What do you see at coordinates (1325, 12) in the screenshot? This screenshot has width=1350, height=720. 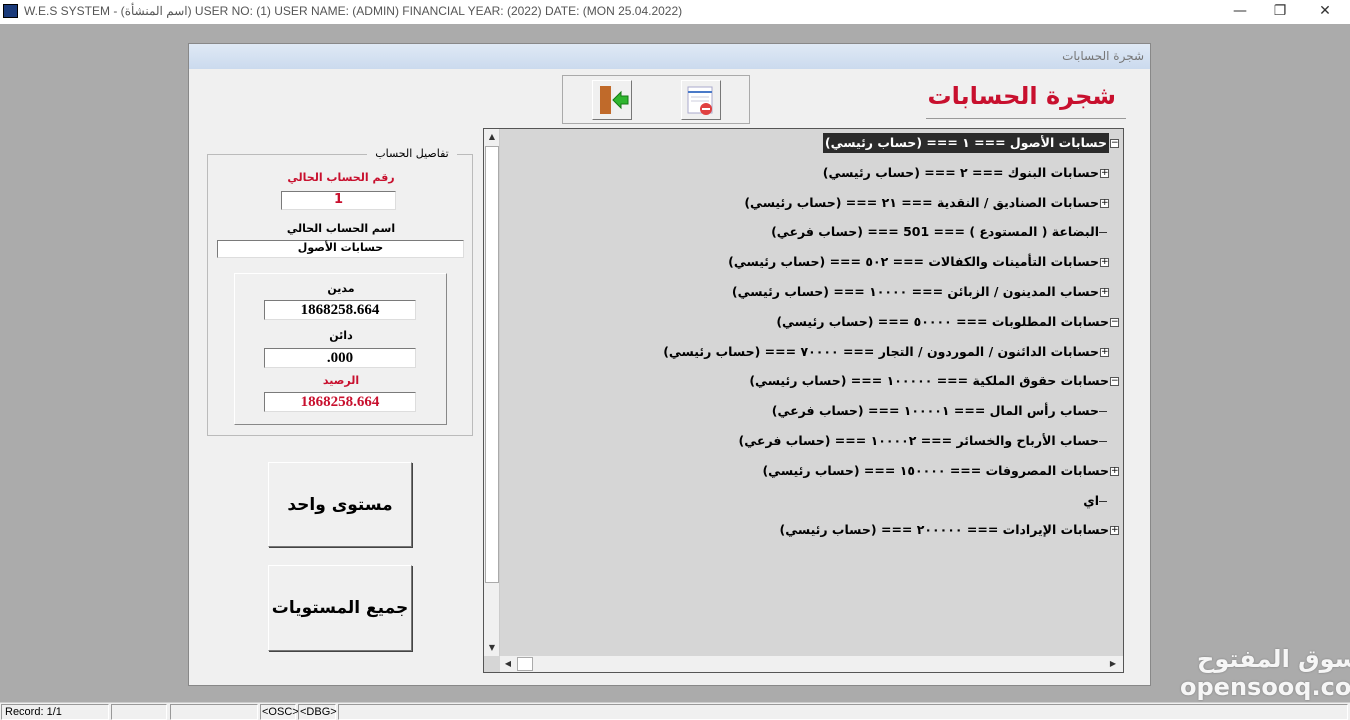 I see `close-button: ✕` at bounding box center [1325, 12].